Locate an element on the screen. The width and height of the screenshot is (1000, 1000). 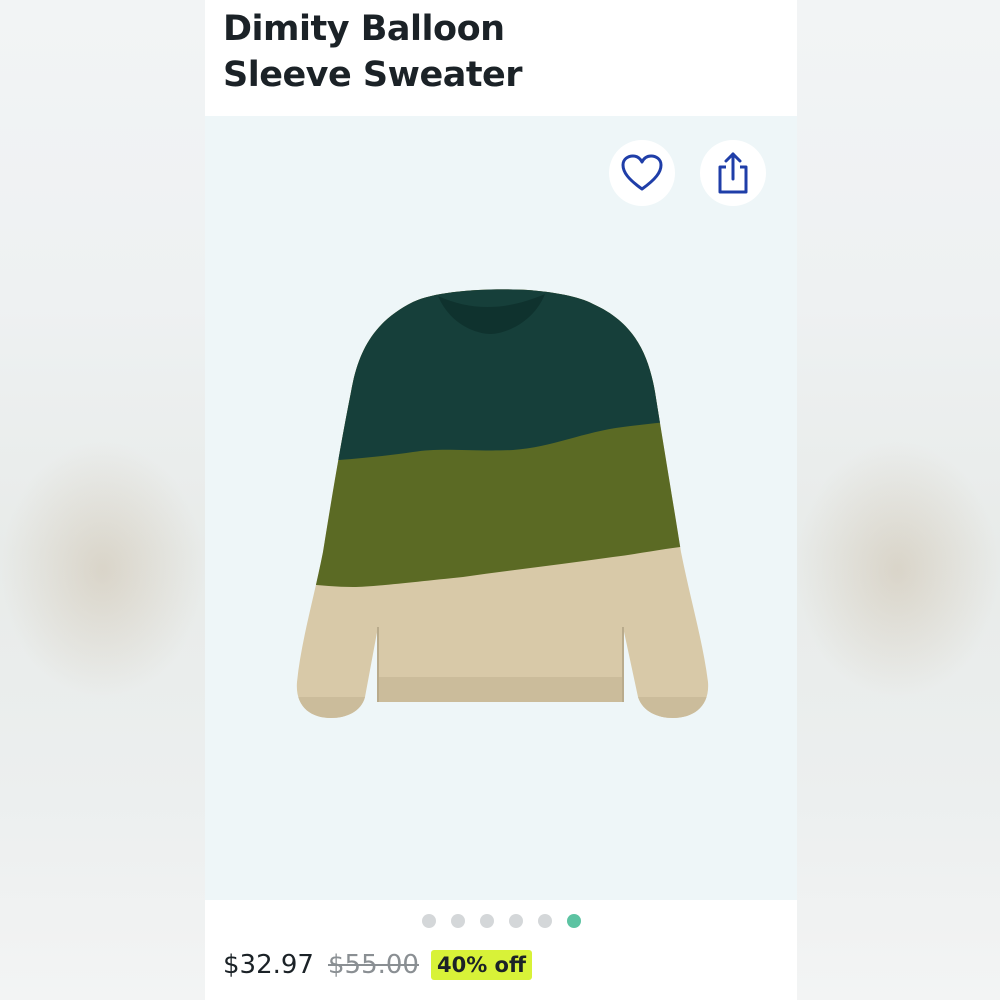
favorite-button is located at coordinates (642, 173).